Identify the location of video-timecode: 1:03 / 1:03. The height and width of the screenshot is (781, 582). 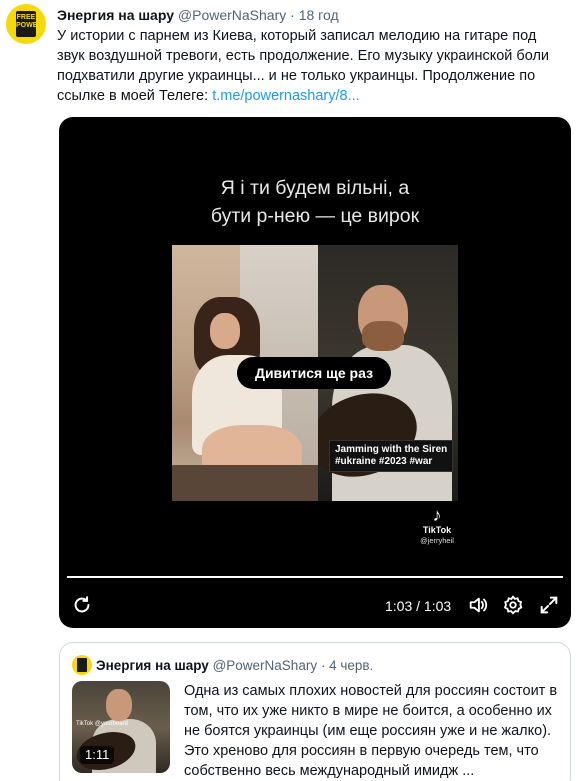
(418, 606).